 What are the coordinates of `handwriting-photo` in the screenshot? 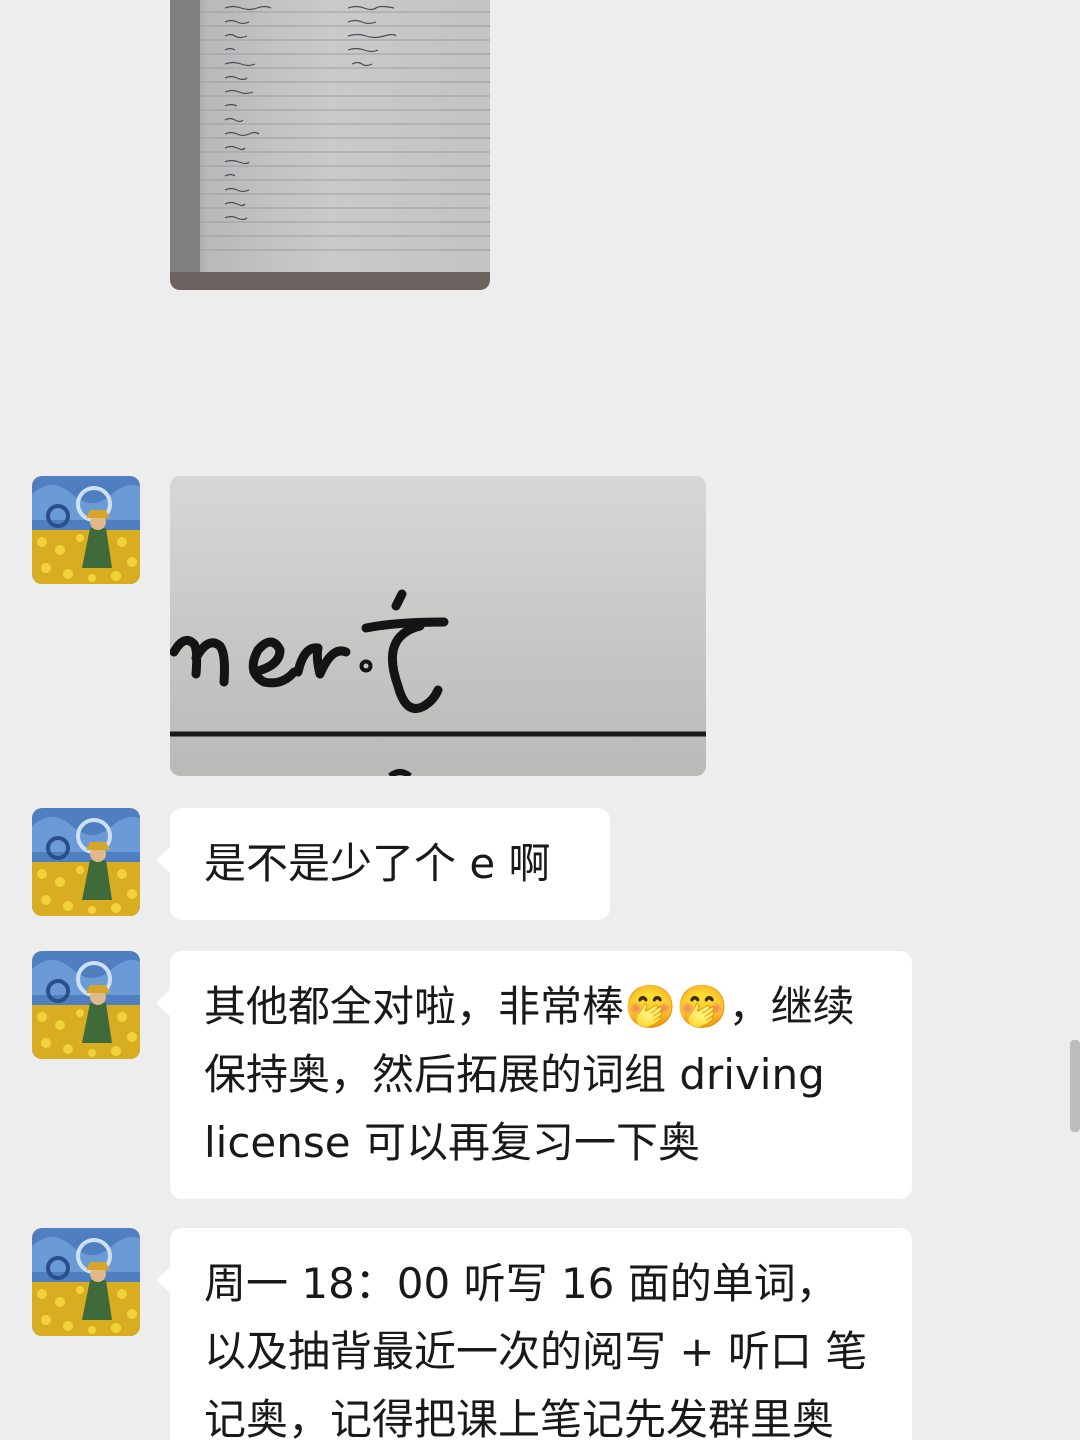 It's located at (438, 626).